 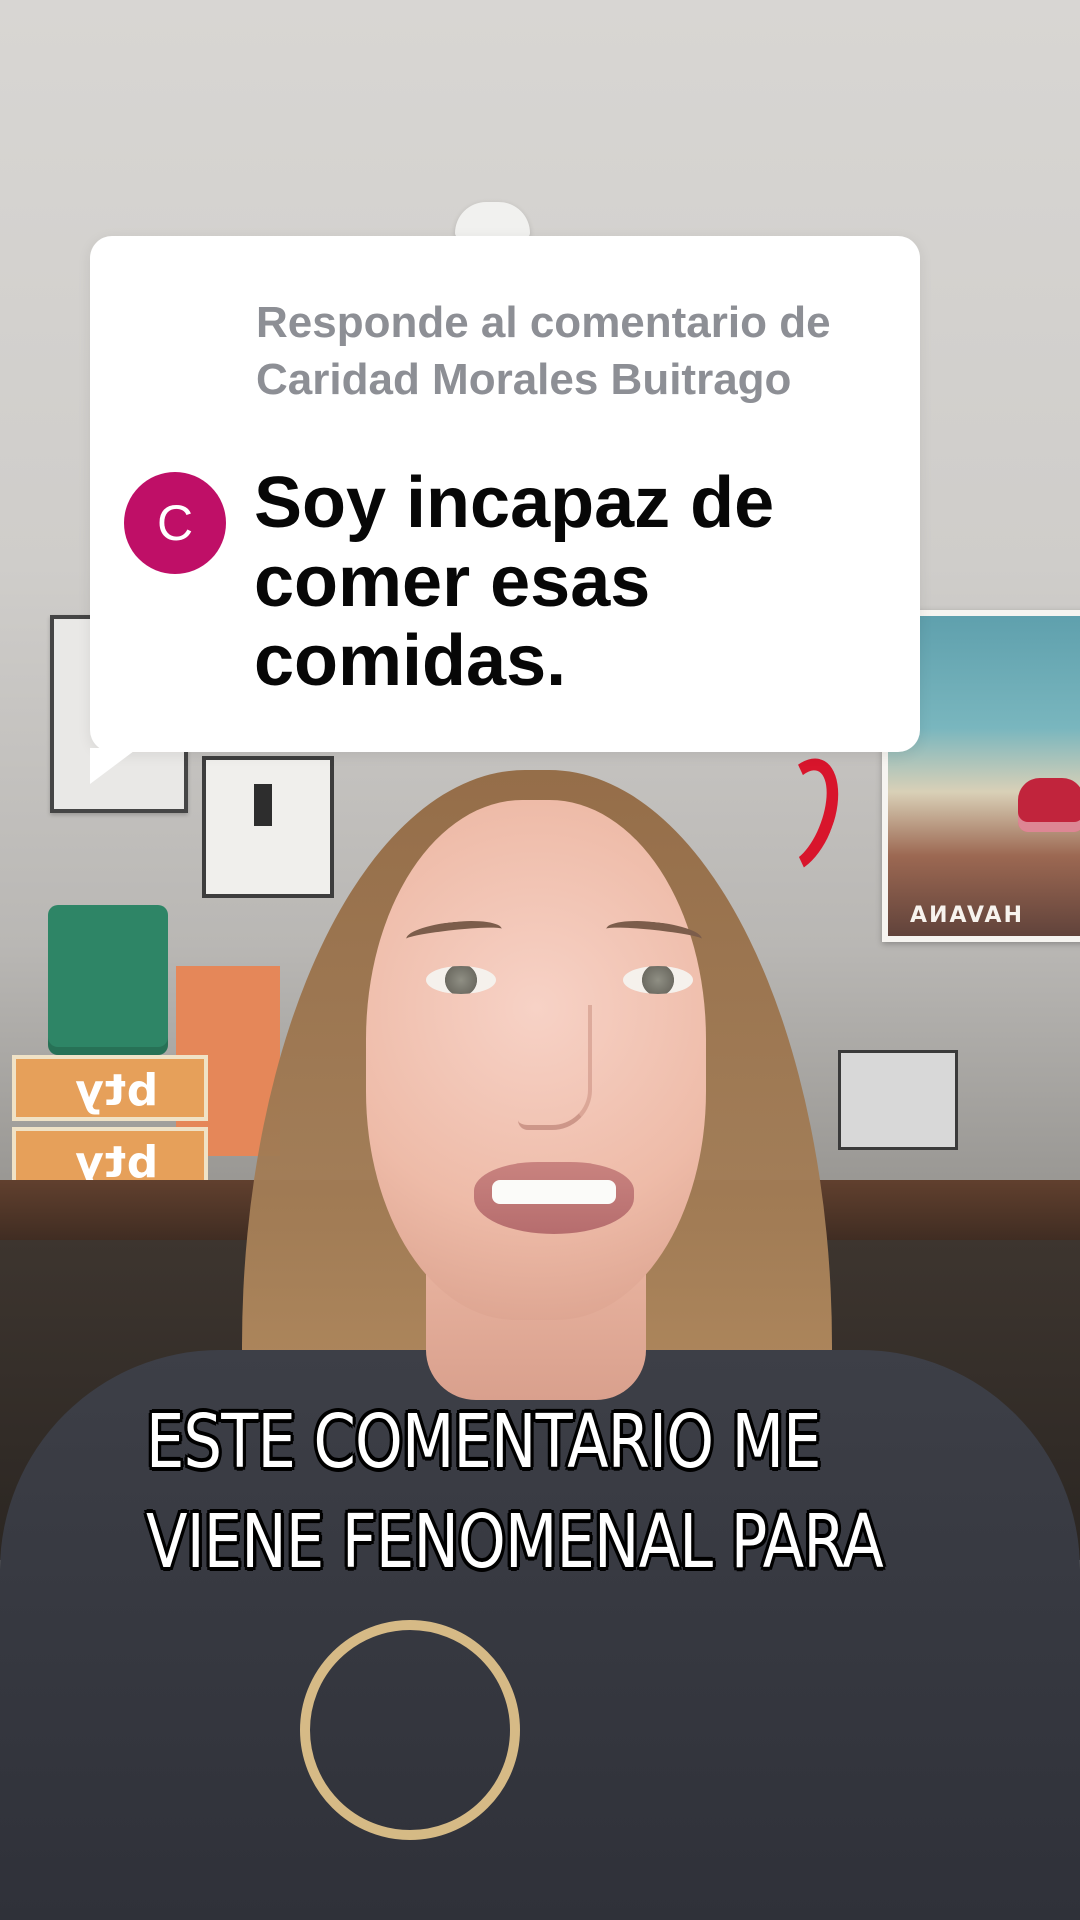 What do you see at coordinates (965, 915) in the screenshot?
I see `poster-text: HAVANA` at bounding box center [965, 915].